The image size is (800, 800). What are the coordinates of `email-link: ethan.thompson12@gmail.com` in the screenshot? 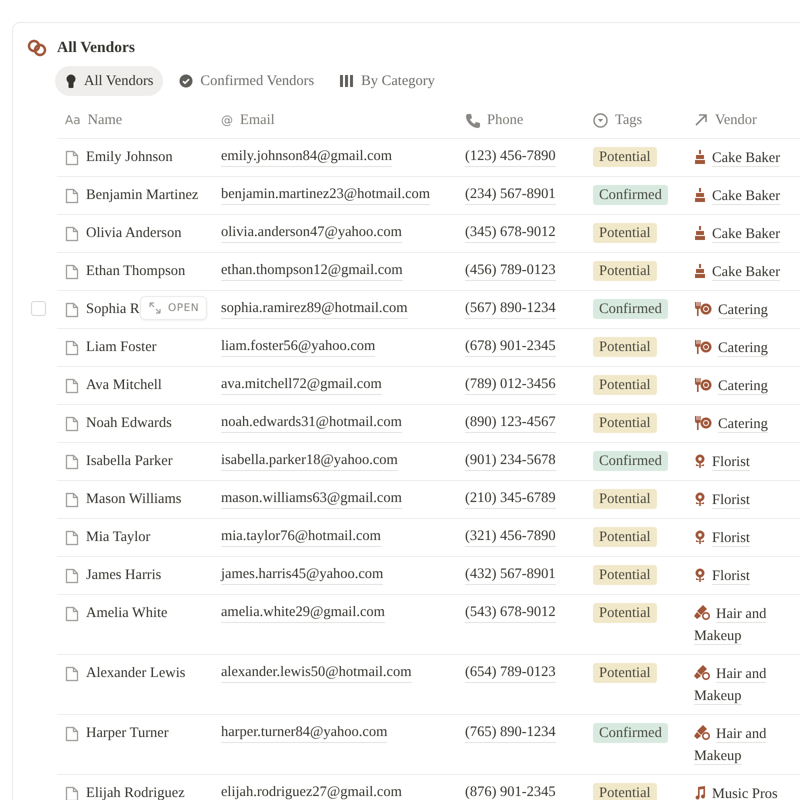 It's located at (312, 271).